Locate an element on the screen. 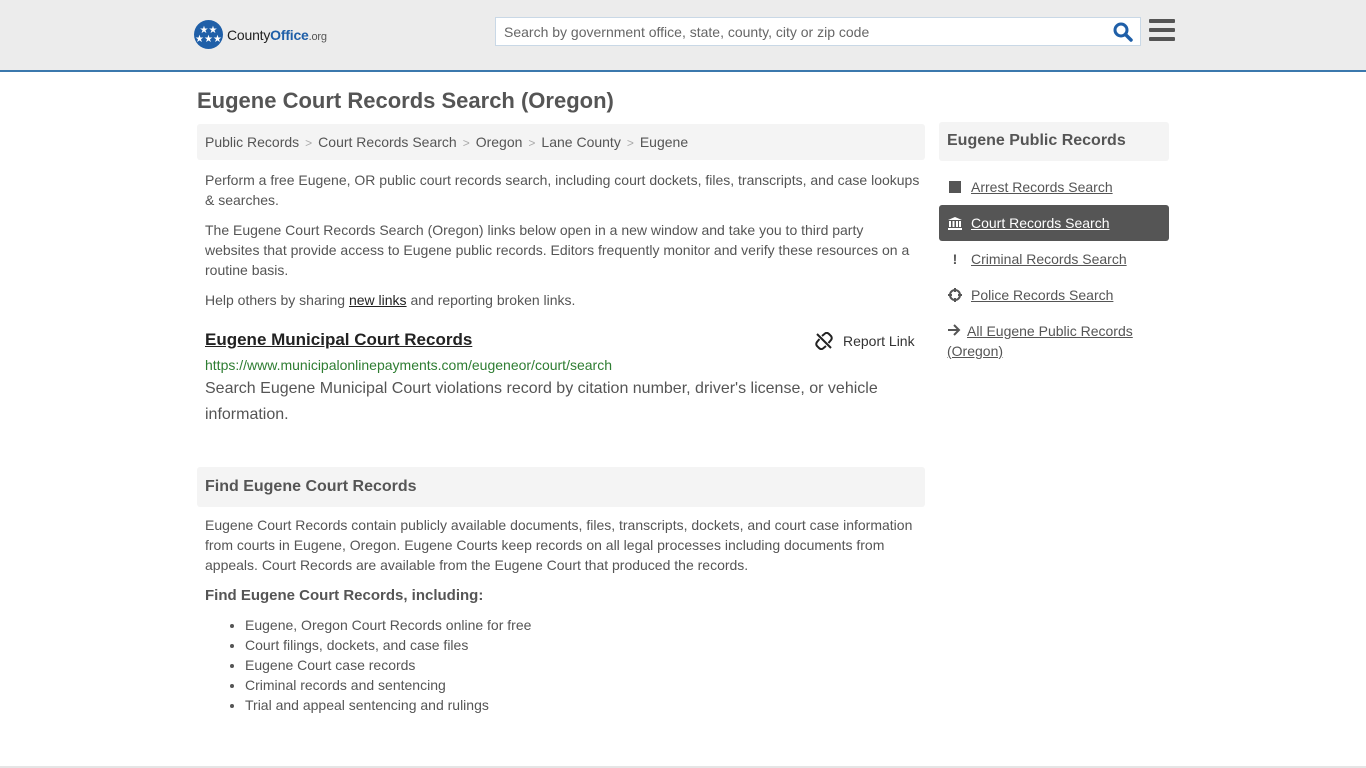  search-button is located at coordinates (1123, 32).